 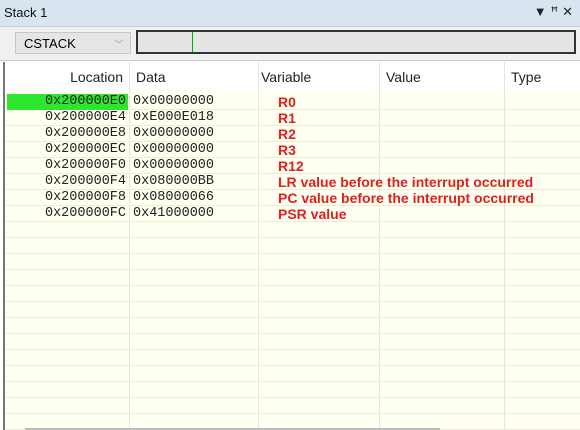 I want to click on data-cell: 0x08000066, so click(x=174, y=197).